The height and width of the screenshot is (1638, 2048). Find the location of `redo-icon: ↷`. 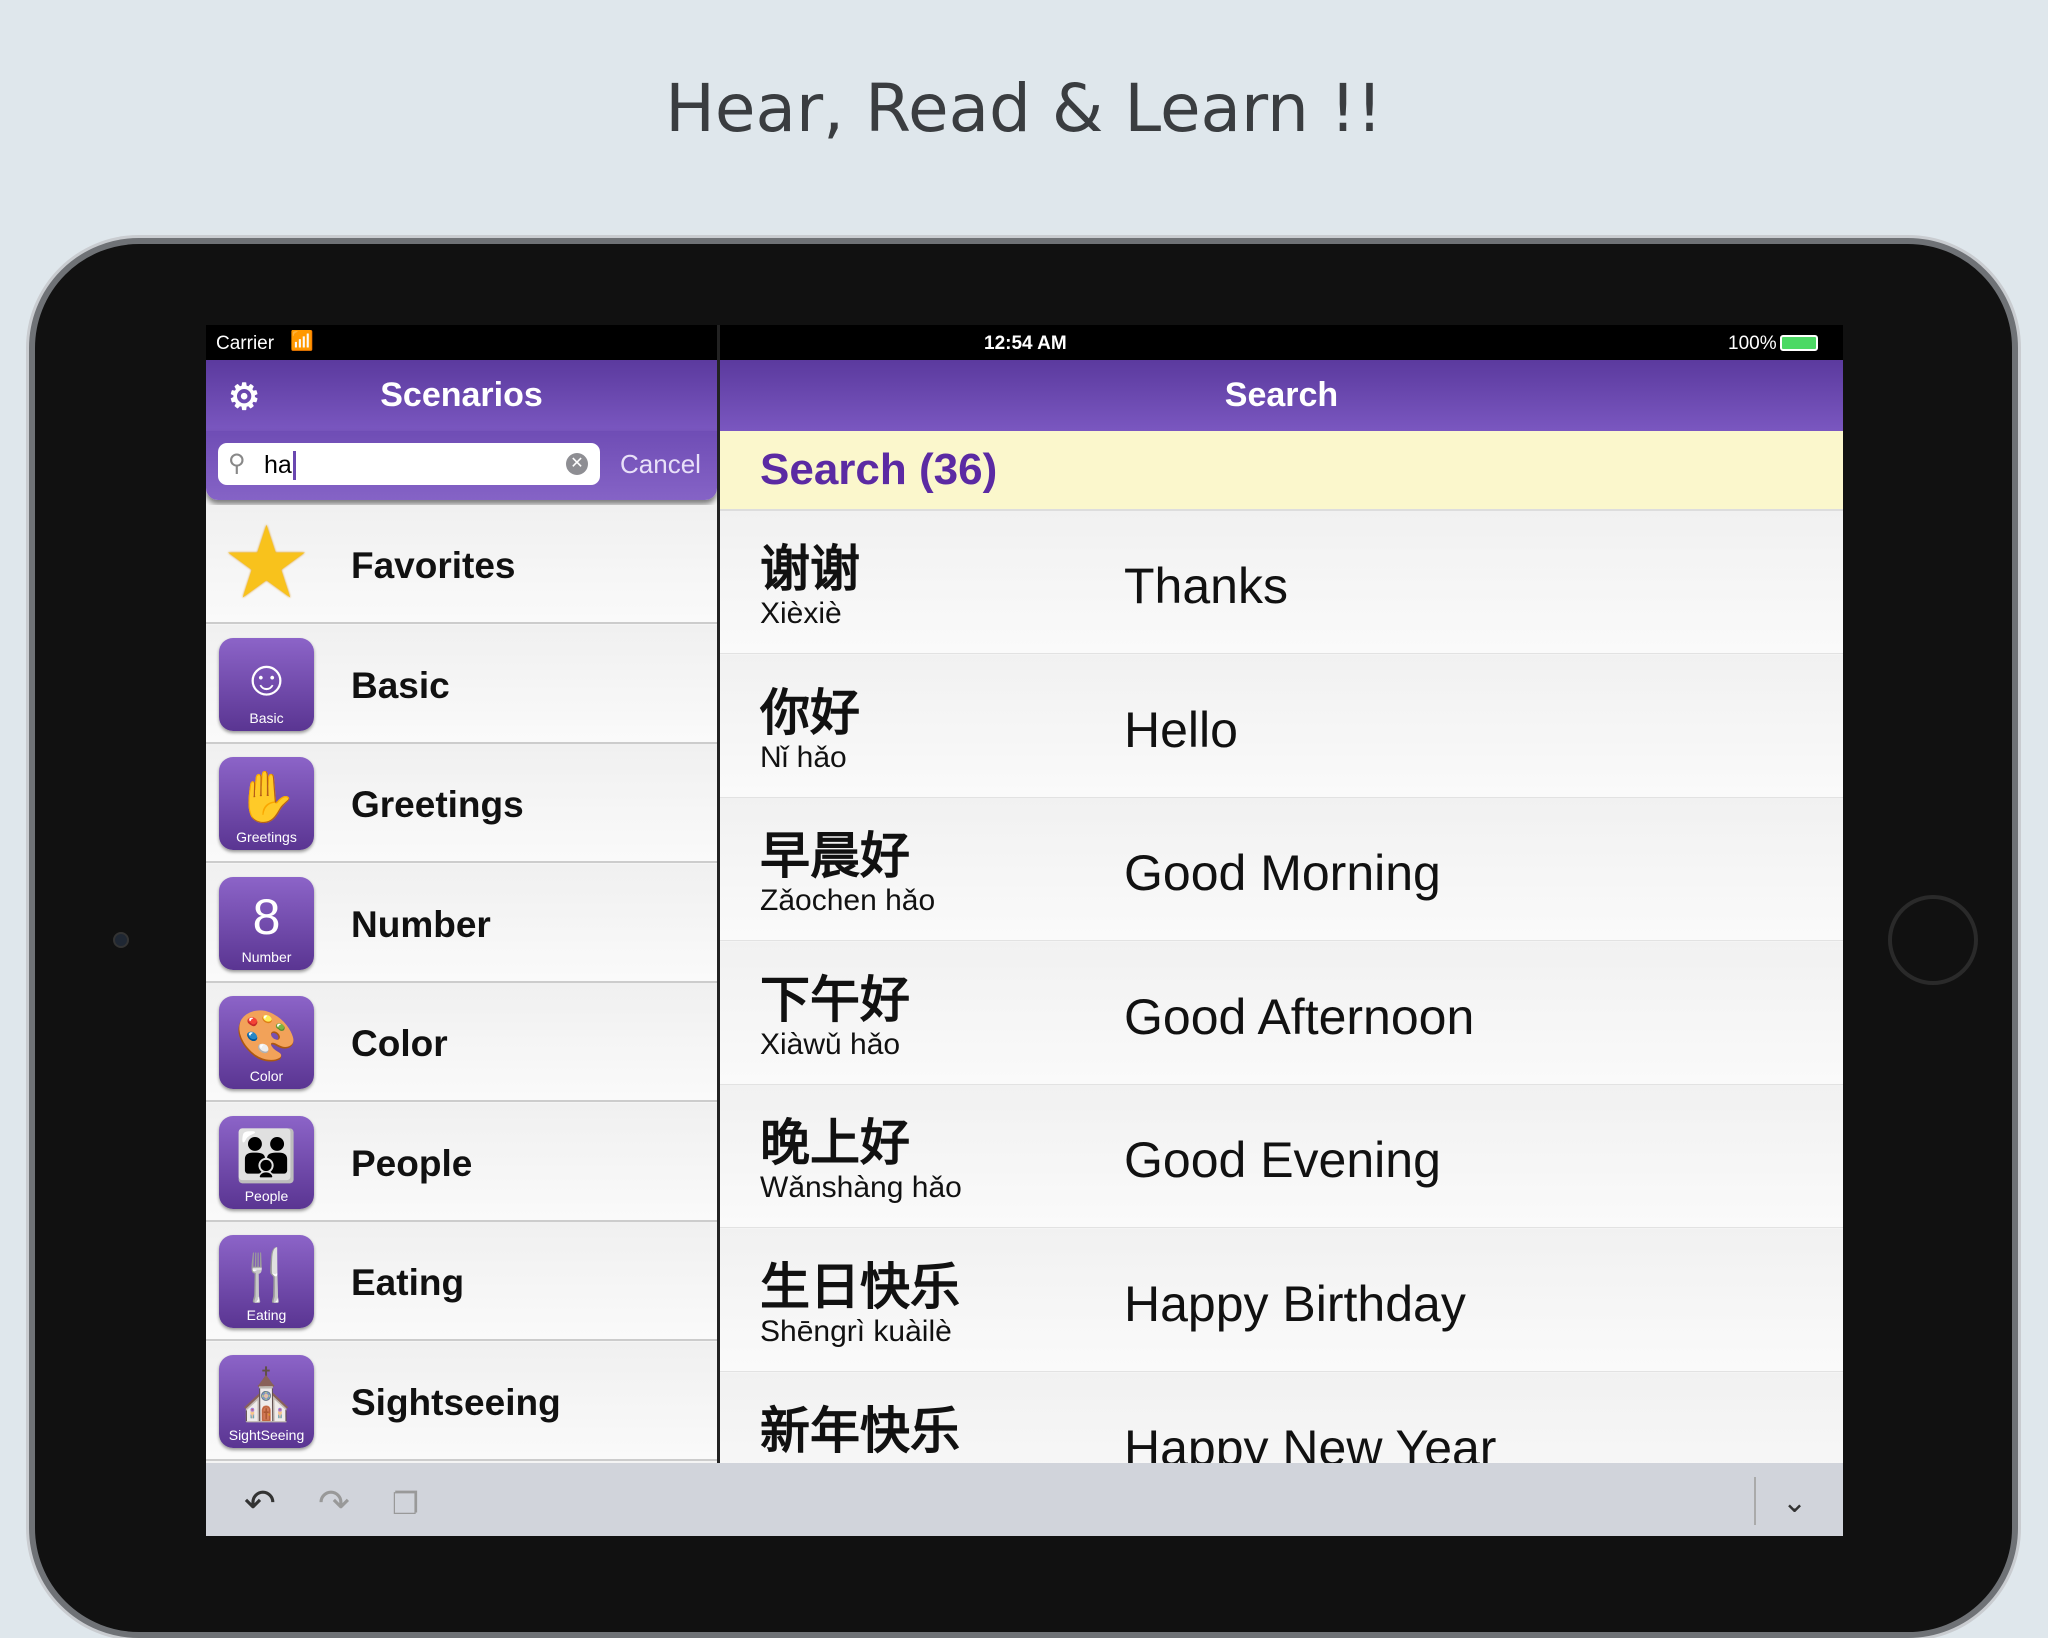

redo-icon: ↷ is located at coordinates (334, 1503).